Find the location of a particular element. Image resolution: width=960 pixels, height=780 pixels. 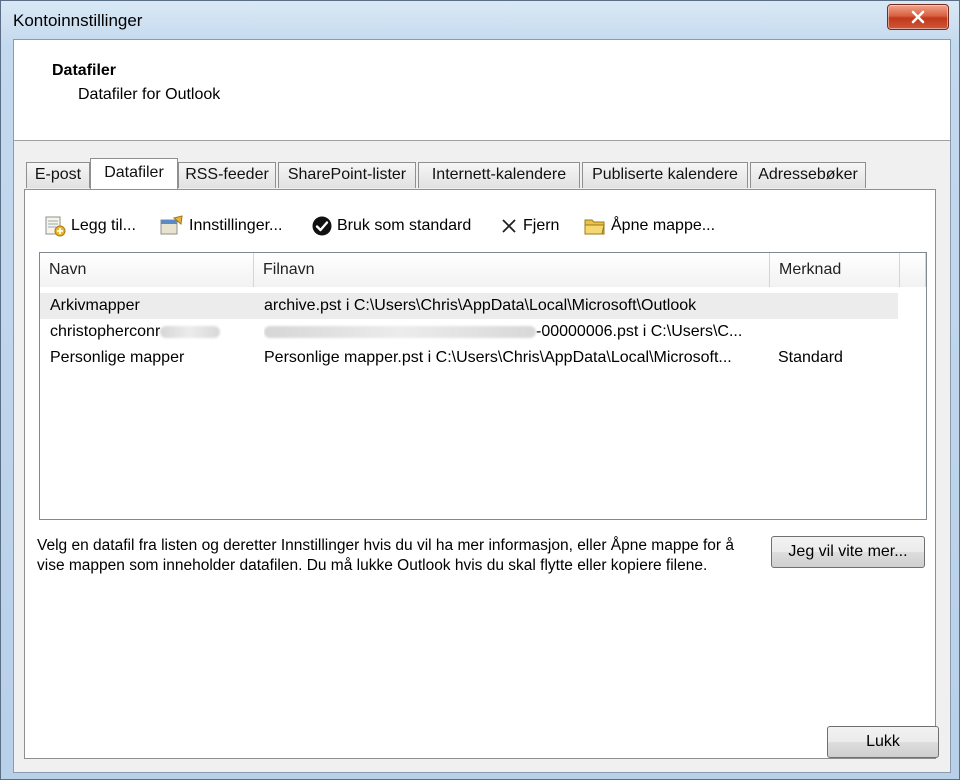

column-header-filler is located at coordinates (913, 270).